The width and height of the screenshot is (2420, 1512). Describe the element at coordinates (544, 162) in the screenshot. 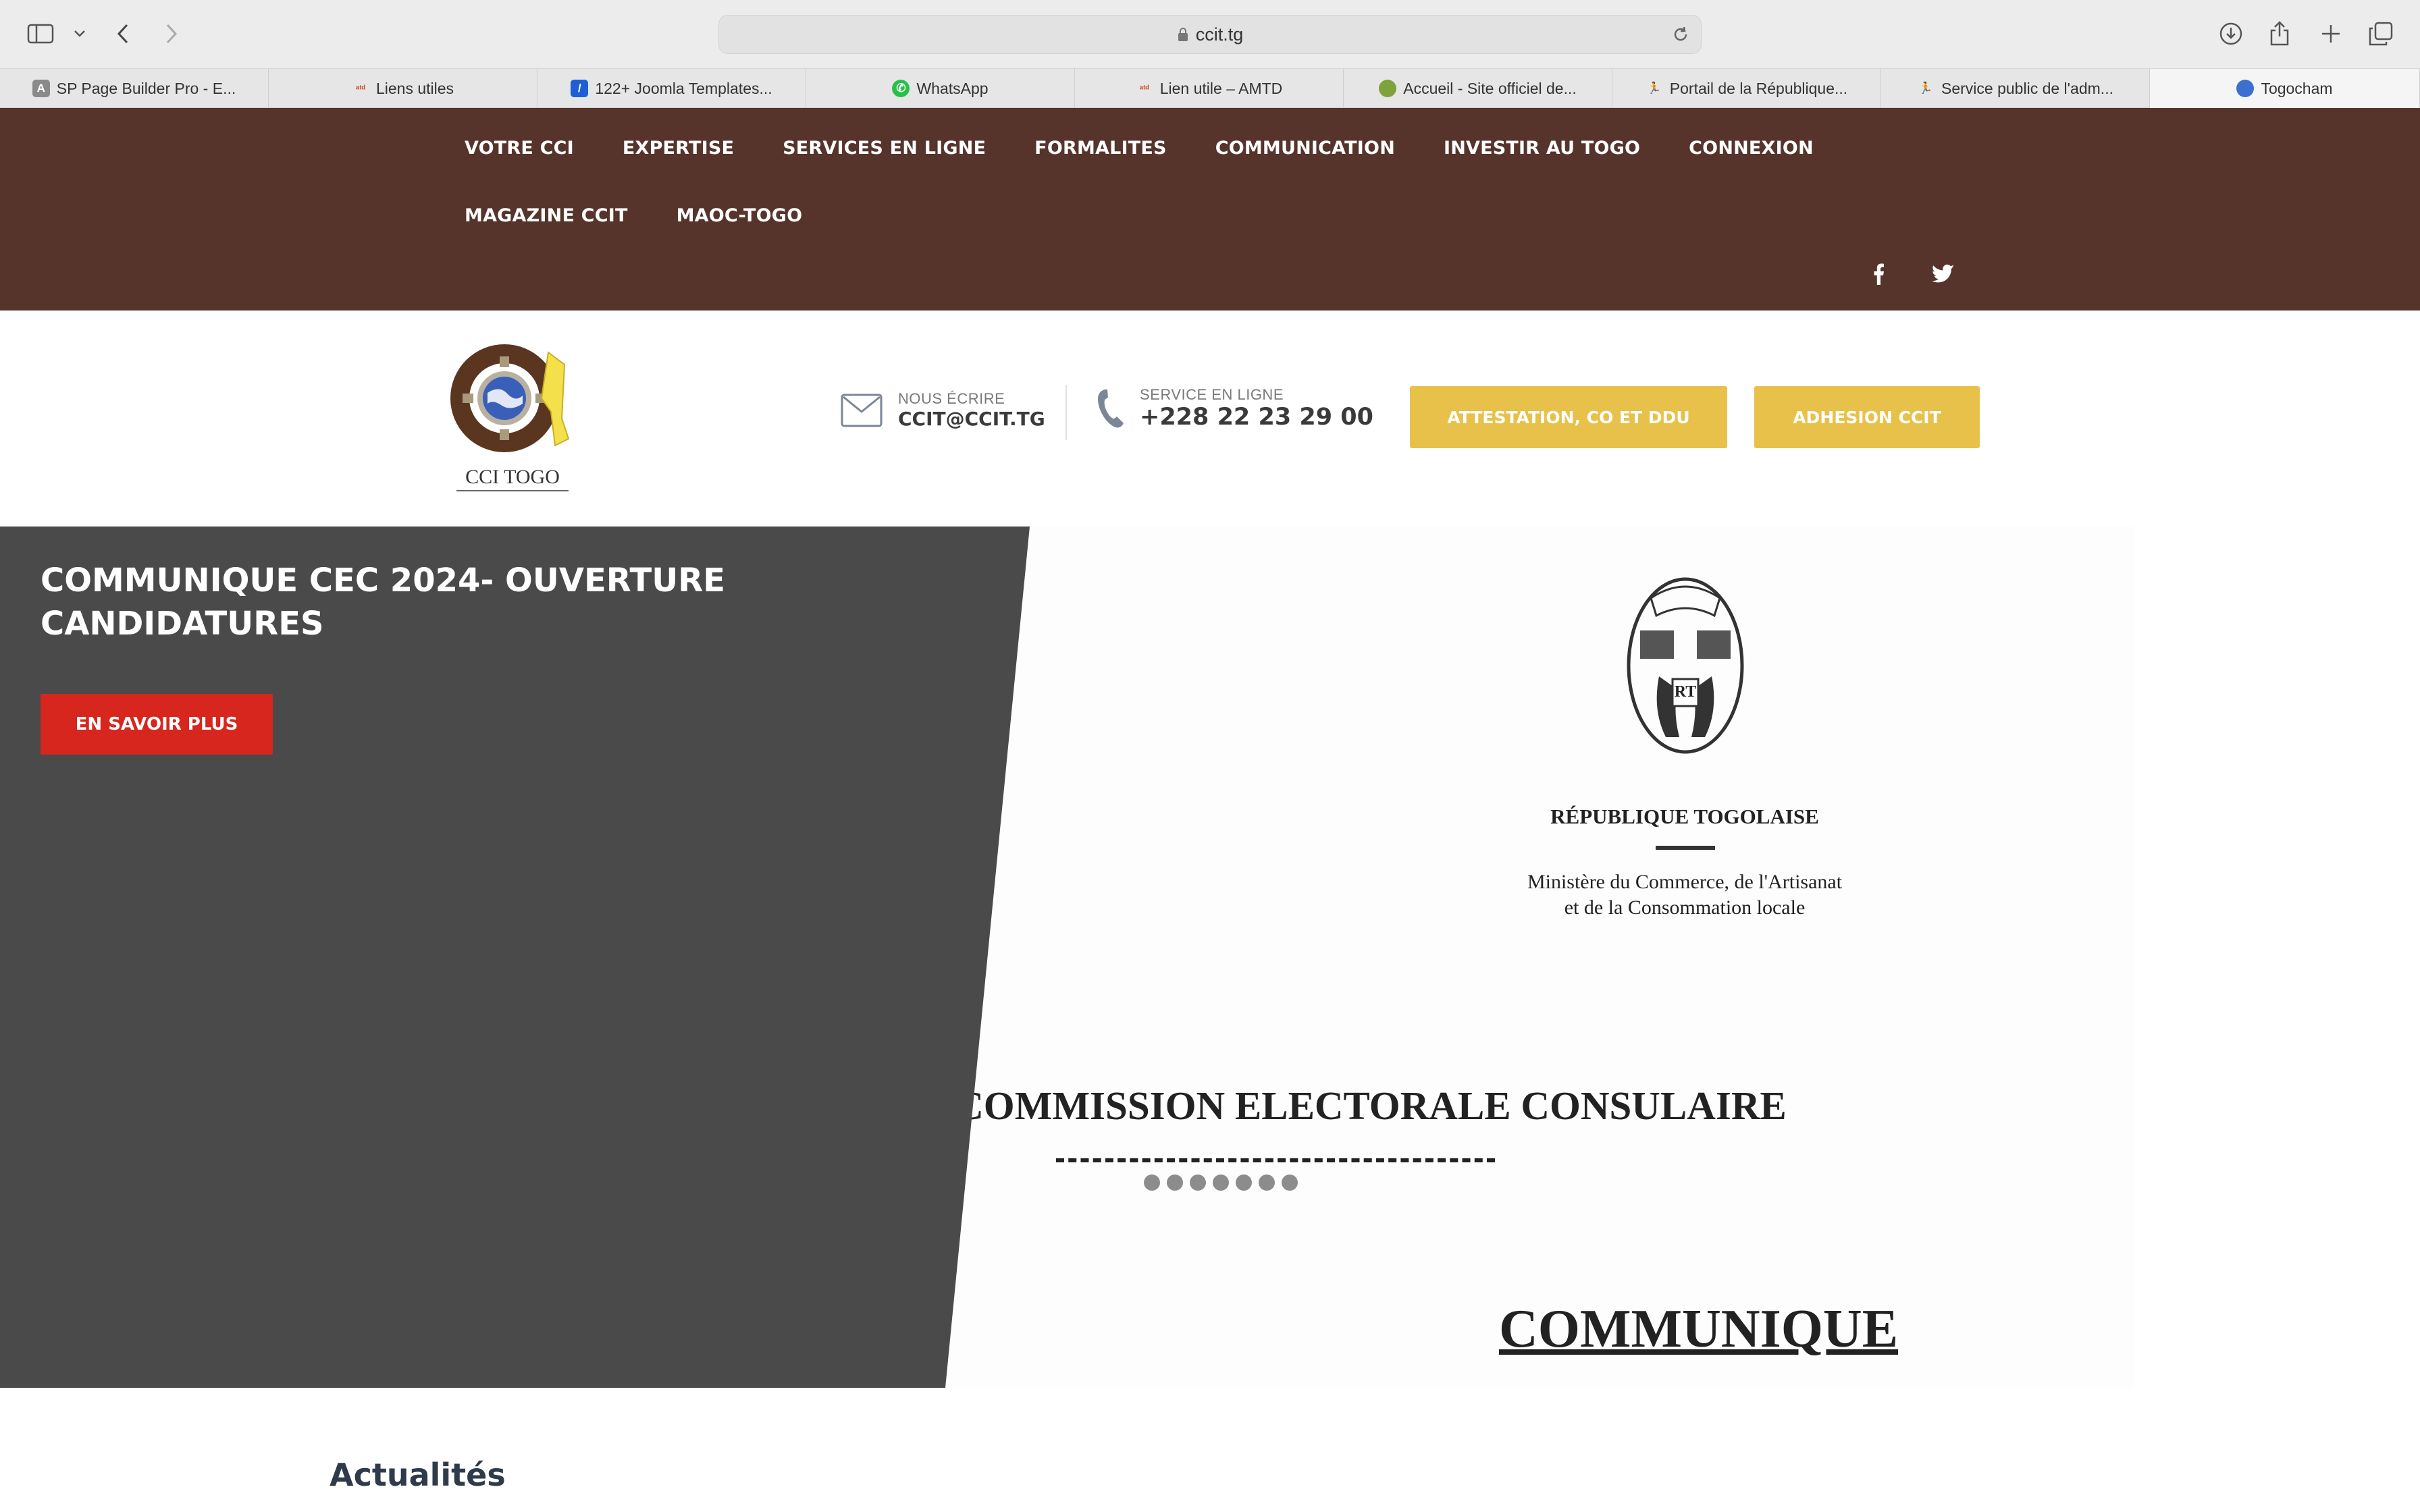

I see `nav-item-votre-cci: VOTRE CCI` at that location.